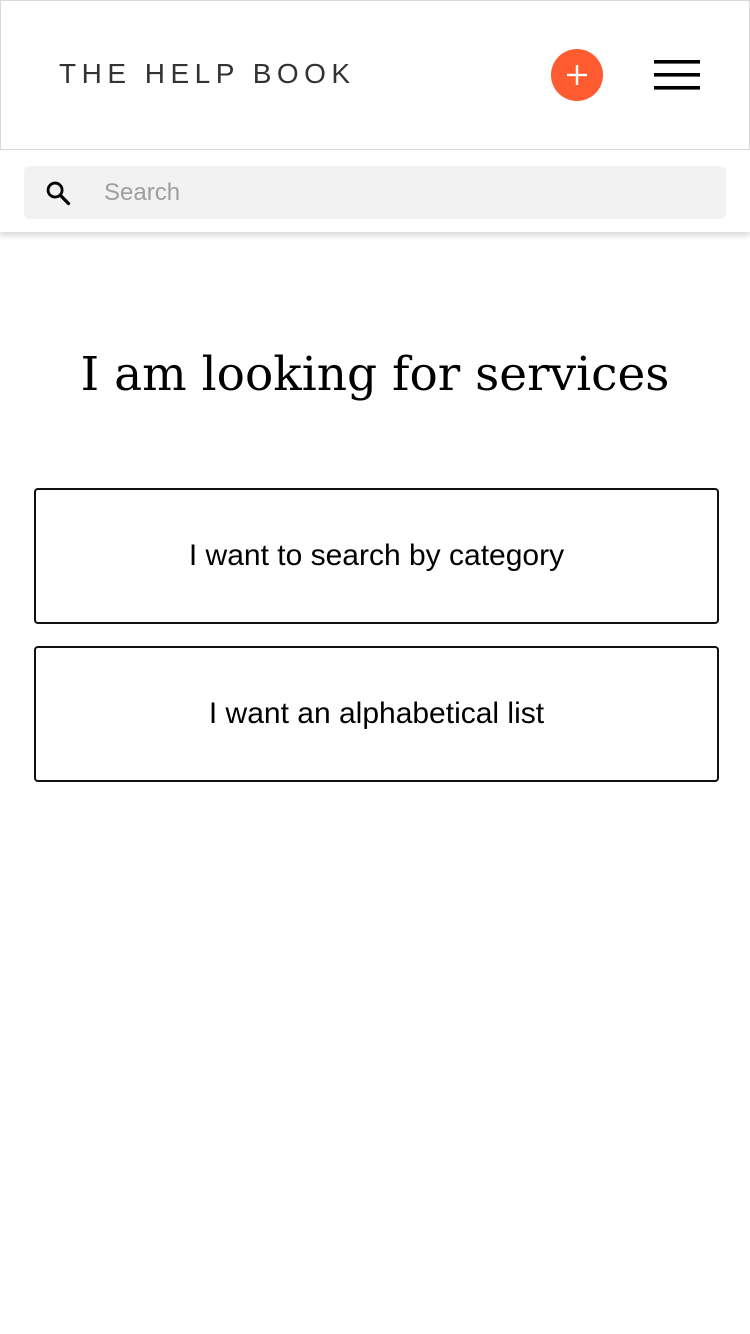  I want to click on alphabetical-list-button: I want an alphabetical list, so click(376, 714).